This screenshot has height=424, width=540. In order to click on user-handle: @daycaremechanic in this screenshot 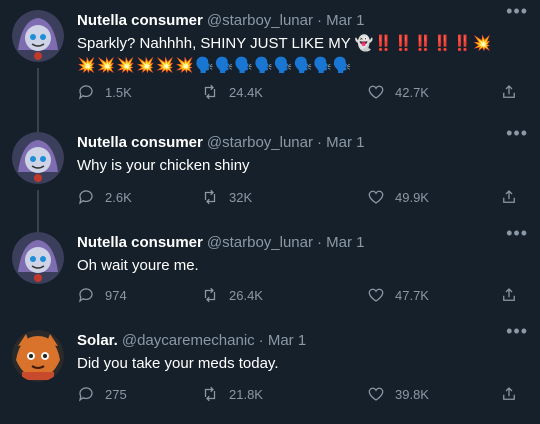, I will do `click(188, 340)`.